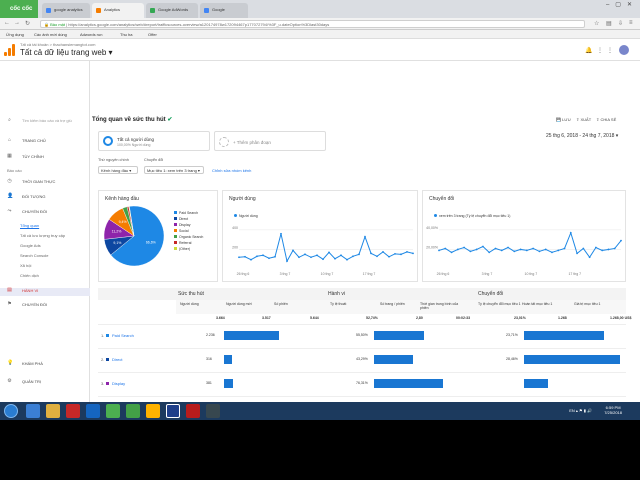 The width and height of the screenshot is (640, 480). I want to click on pie-legend-item: Direct, so click(181, 219).